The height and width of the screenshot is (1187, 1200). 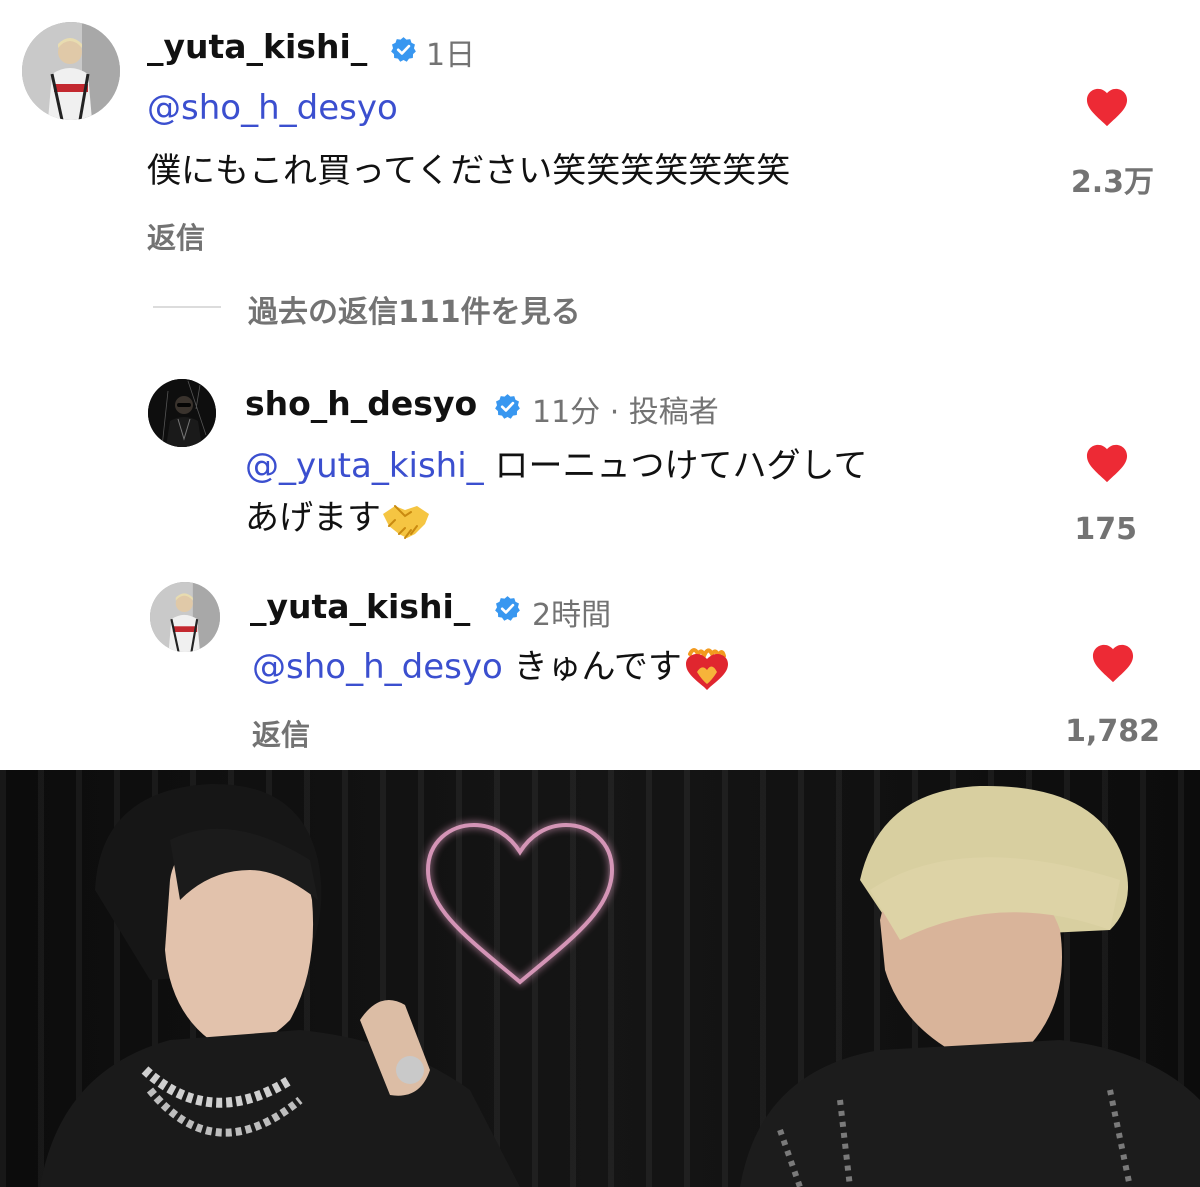 I want to click on handshake-emoji, so click(x=406, y=521).